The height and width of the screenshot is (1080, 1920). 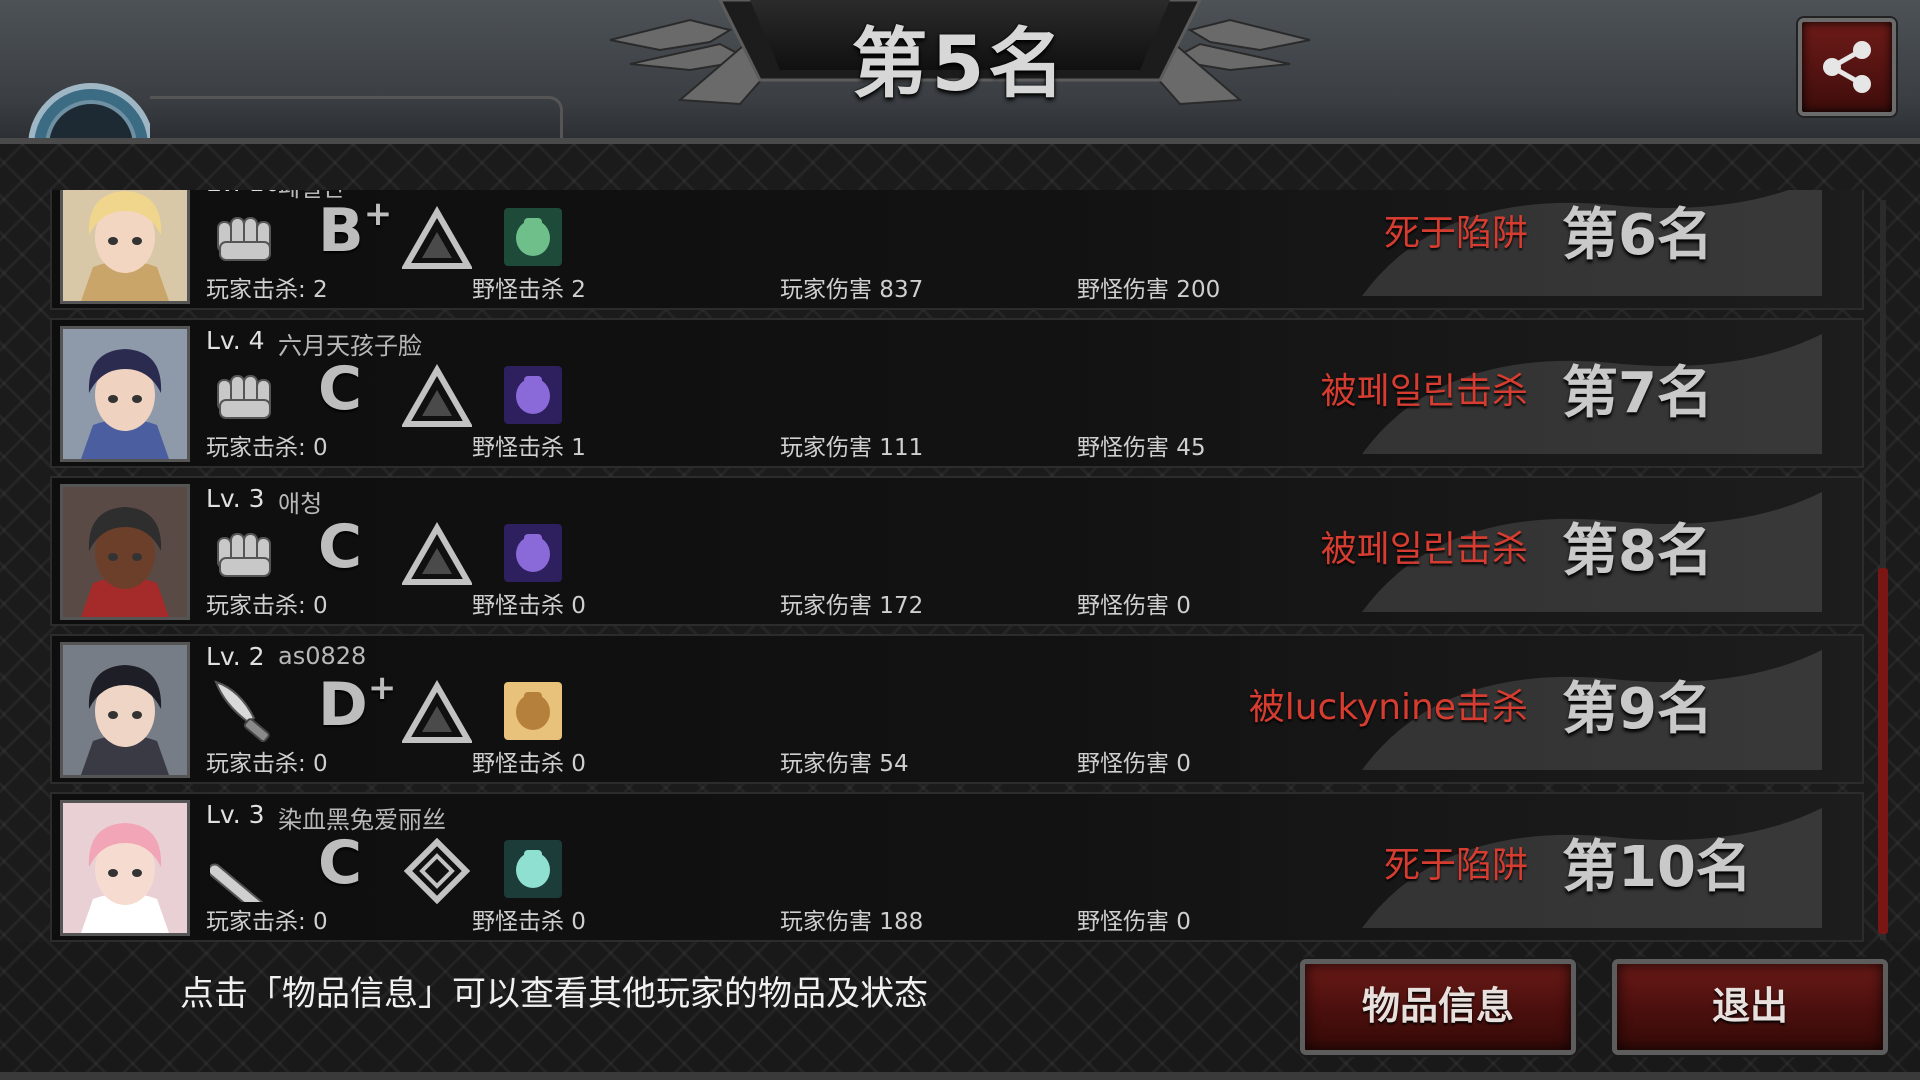 I want to click on rank-banner: 第5名, so click(x=960, y=54).